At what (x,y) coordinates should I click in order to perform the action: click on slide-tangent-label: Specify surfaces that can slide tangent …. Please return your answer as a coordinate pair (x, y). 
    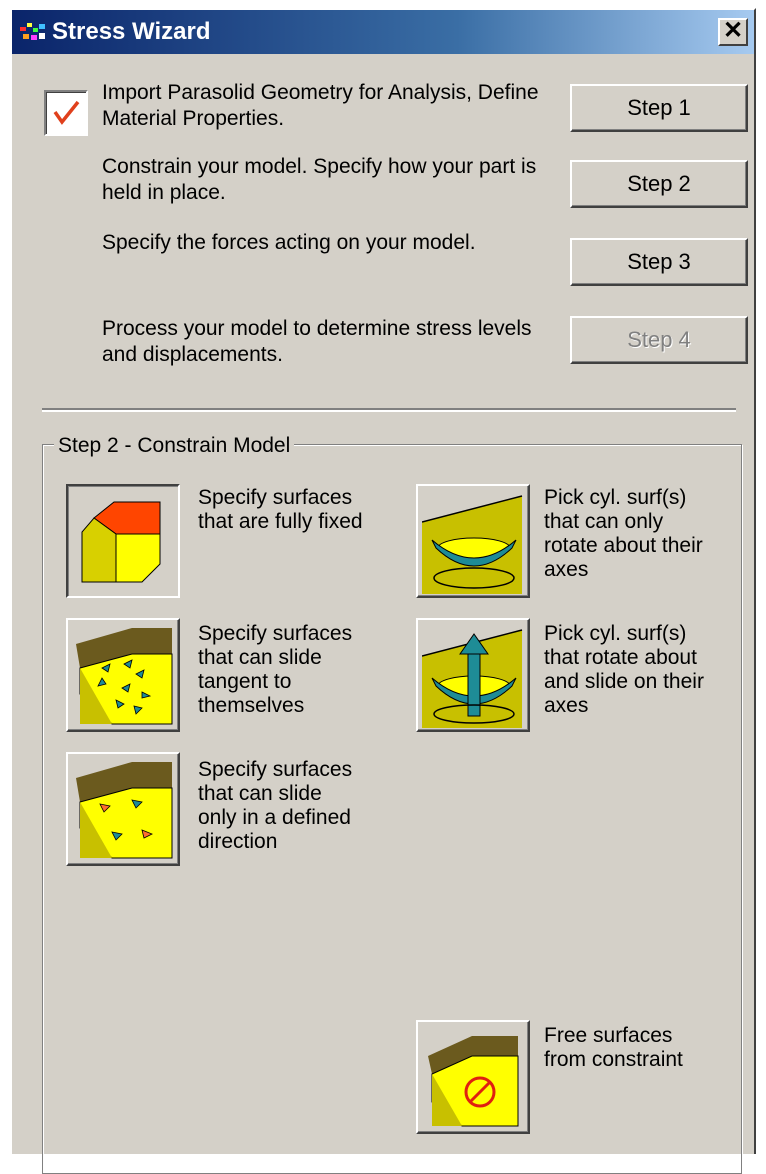
    Looking at the image, I should click on (275, 669).